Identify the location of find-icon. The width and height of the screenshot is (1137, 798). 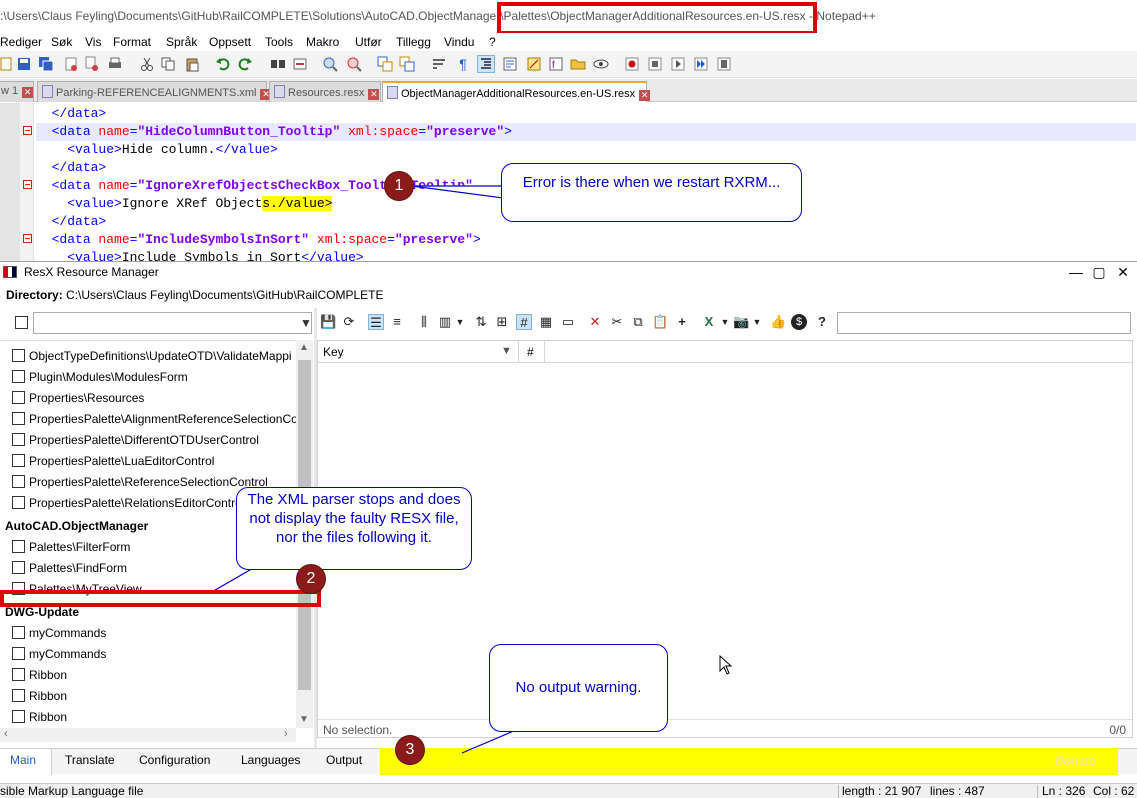
(278, 64).